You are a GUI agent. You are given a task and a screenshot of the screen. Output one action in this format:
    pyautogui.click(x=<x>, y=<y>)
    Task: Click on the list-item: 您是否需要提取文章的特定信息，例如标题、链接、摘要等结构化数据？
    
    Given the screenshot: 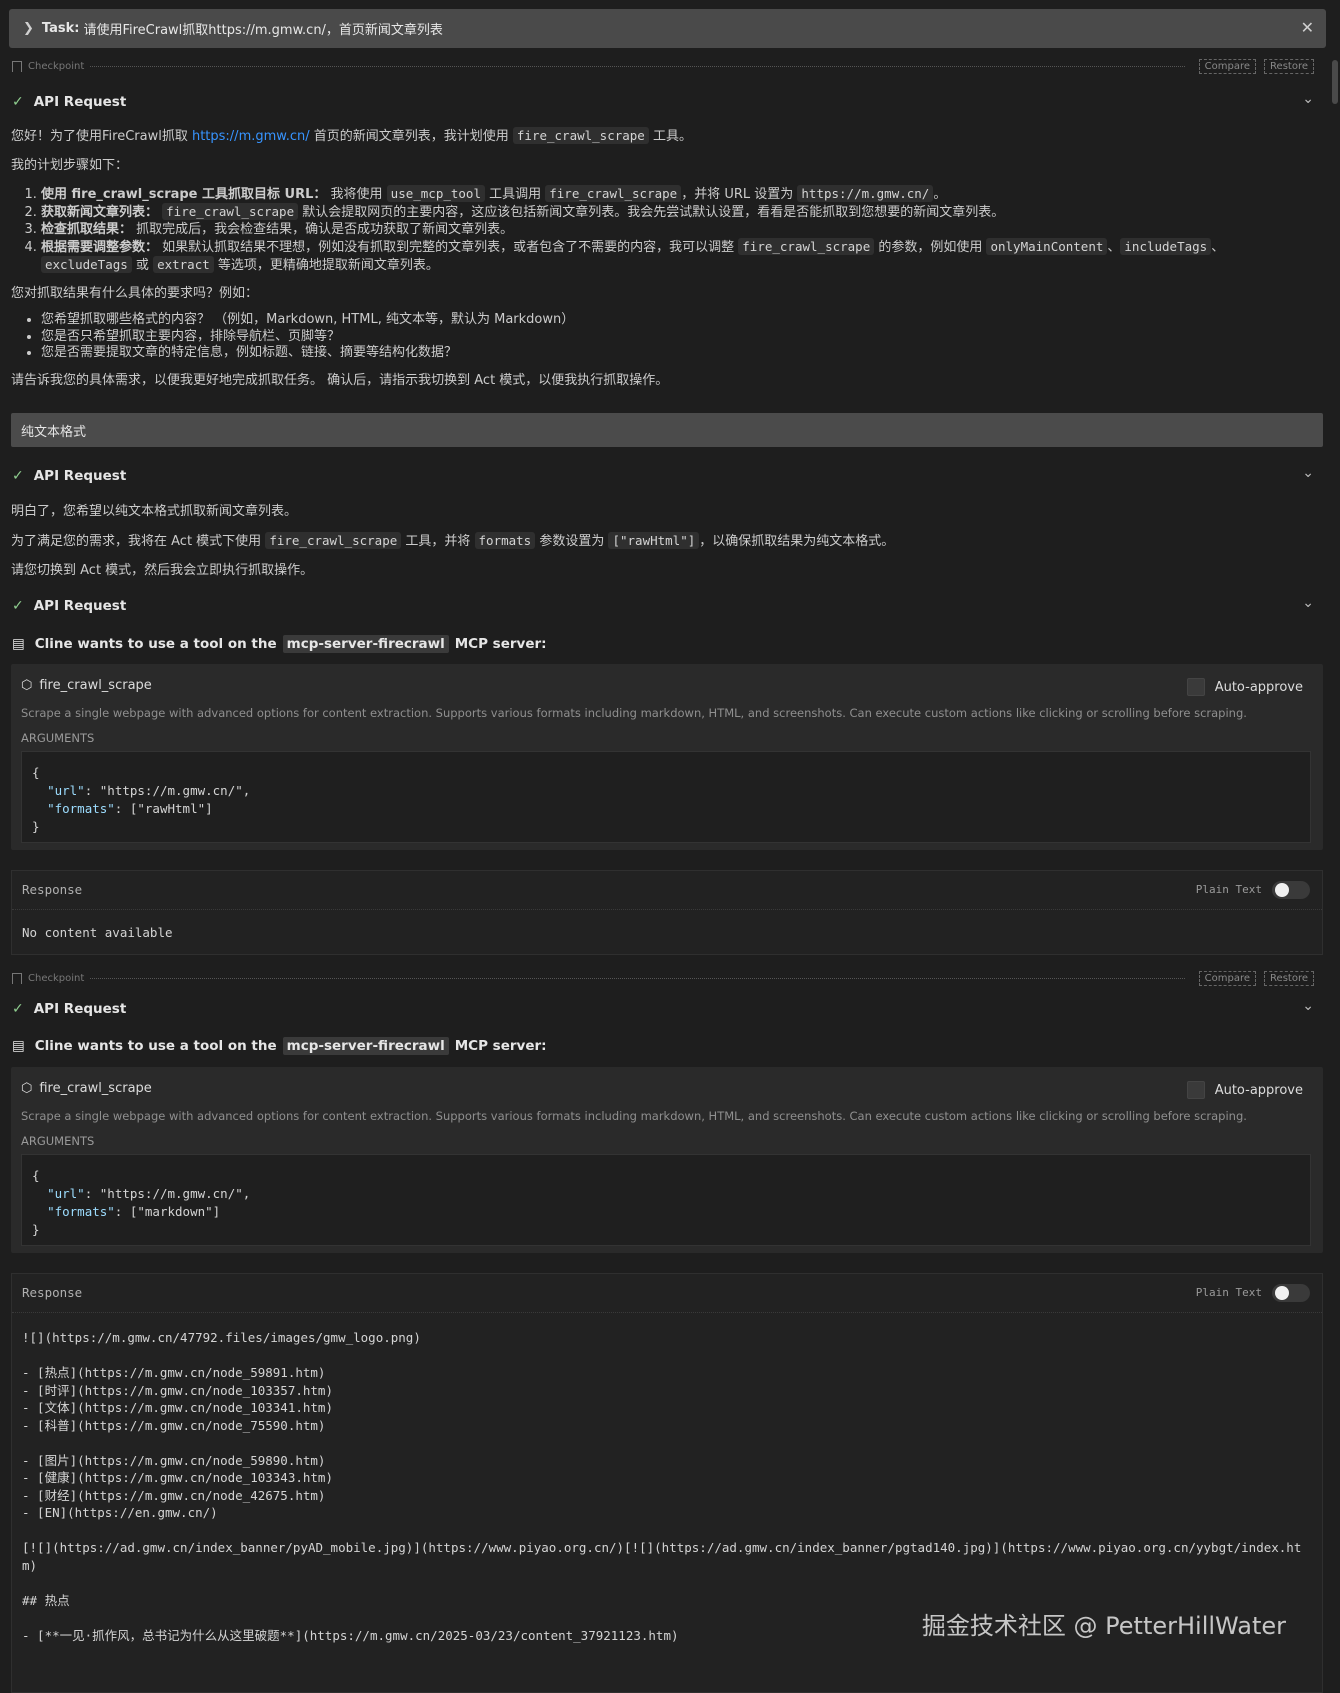 What is the action you would take?
    pyautogui.click(x=676, y=353)
    